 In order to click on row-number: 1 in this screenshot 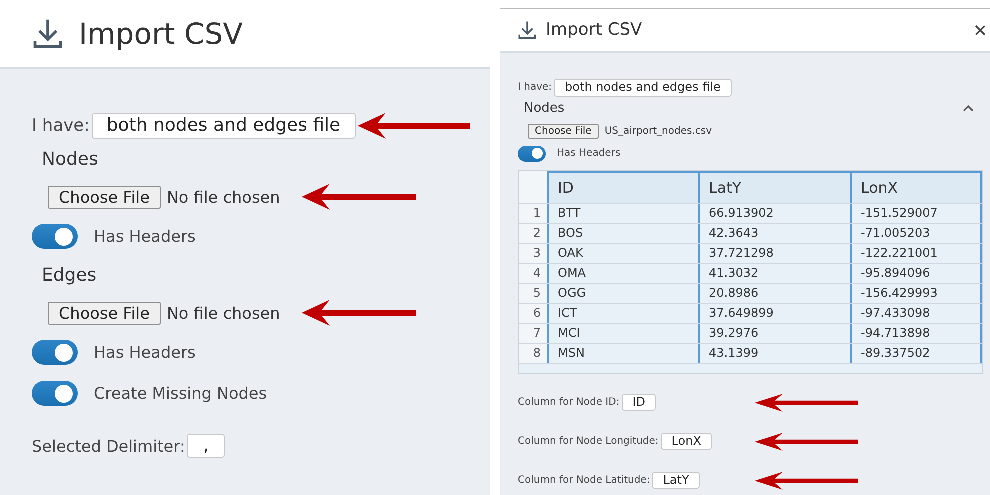, I will do `click(534, 213)`.